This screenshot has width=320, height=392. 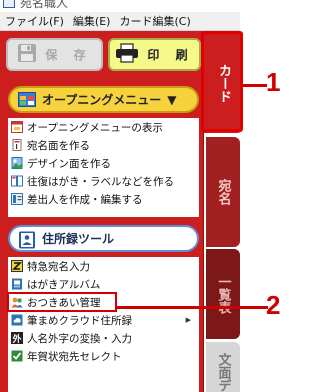 I want to click on callout-2-line, so click(x=192, y=307).